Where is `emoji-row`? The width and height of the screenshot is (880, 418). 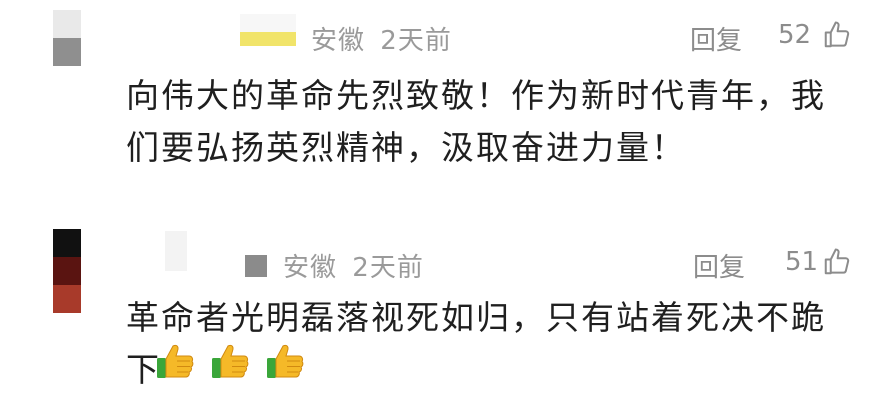 emoji-row is located at coordinates (230, 361).